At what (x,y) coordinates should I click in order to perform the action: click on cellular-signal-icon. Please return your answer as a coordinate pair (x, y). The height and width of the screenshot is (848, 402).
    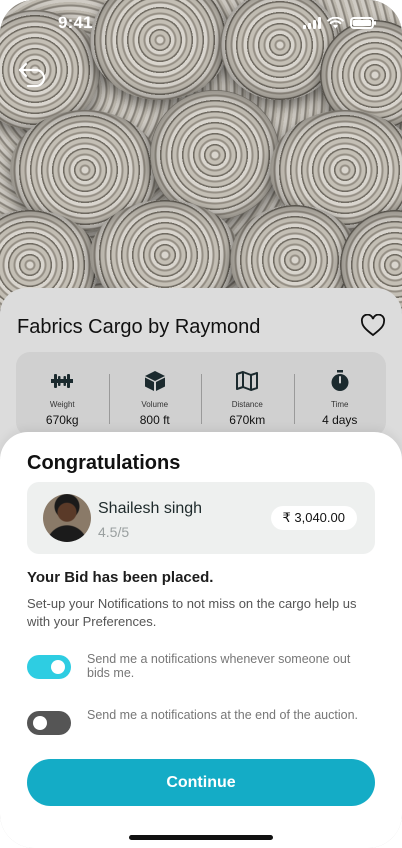
    Looking at the image, I should click on (312, 23).